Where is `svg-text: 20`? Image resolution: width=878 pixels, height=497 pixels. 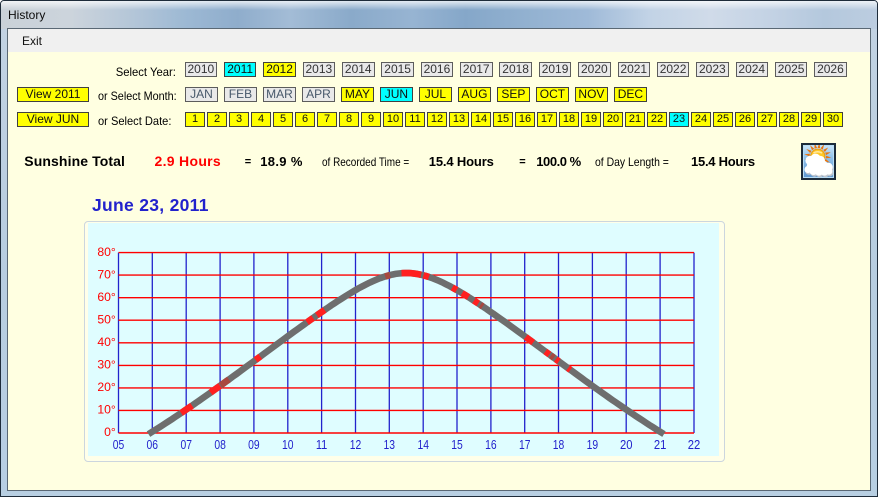 svg-text: 20 is located at coordinates (626, 445).